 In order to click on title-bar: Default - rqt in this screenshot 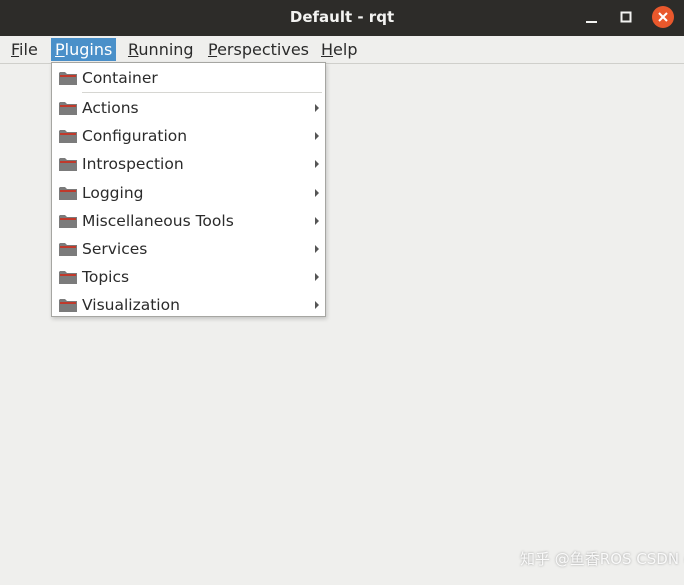, I will do `click(342, 18)`.